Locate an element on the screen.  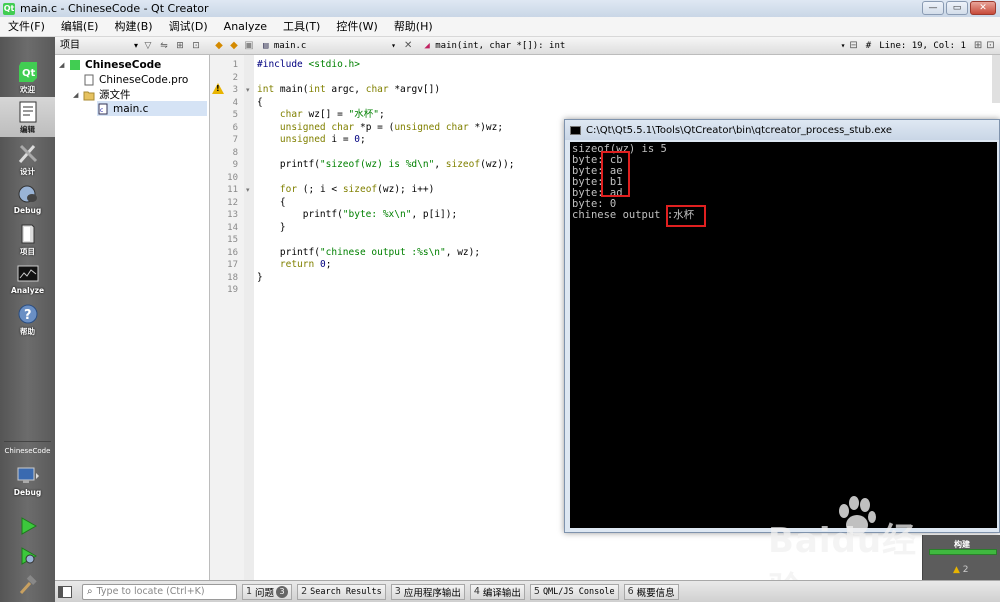
line-number: 12 is located at coordinates (232, 202).